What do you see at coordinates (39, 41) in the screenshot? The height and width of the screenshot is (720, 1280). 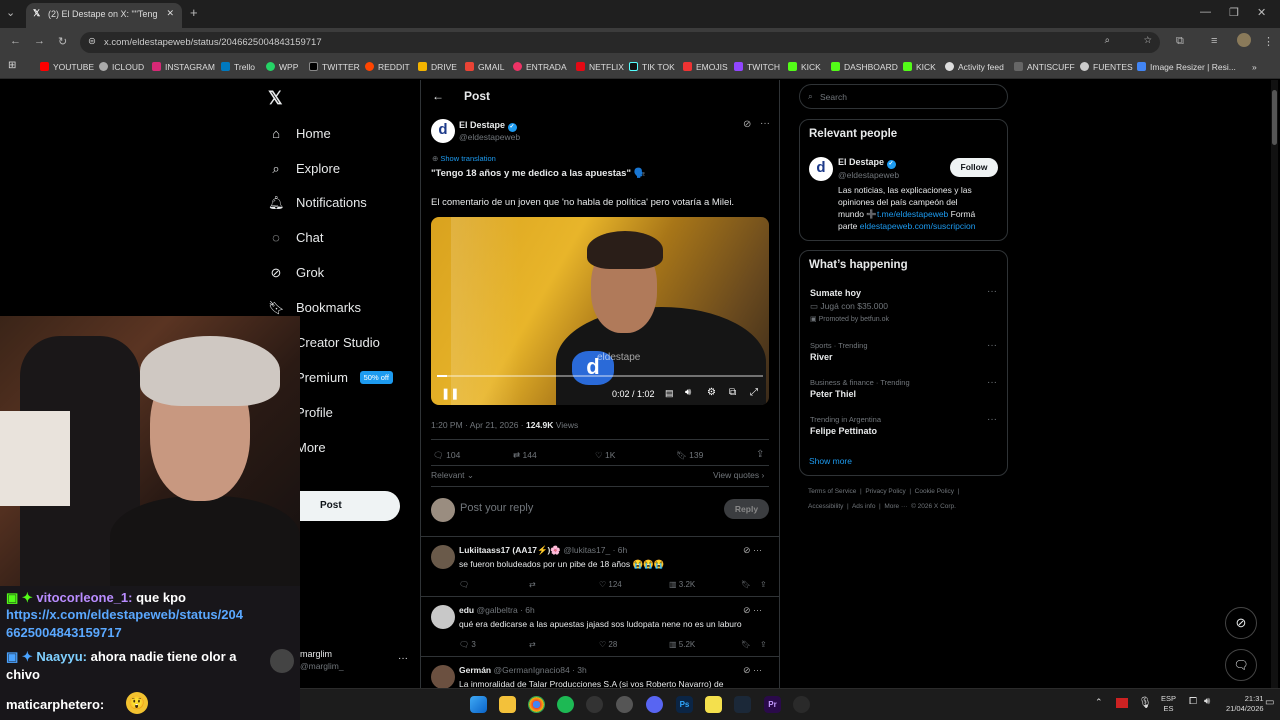 I see `forward-icon: →` at bounding box center [39, 41].